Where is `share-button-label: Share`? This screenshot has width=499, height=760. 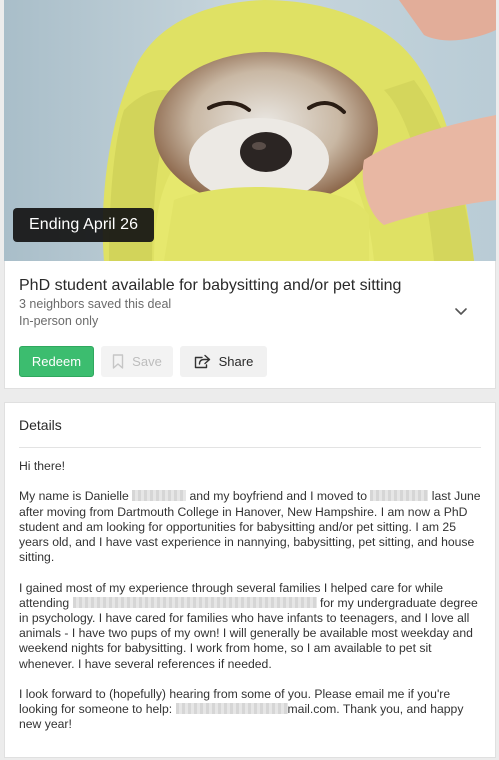 share-button-label: Share is located at coordinates (236, 361).